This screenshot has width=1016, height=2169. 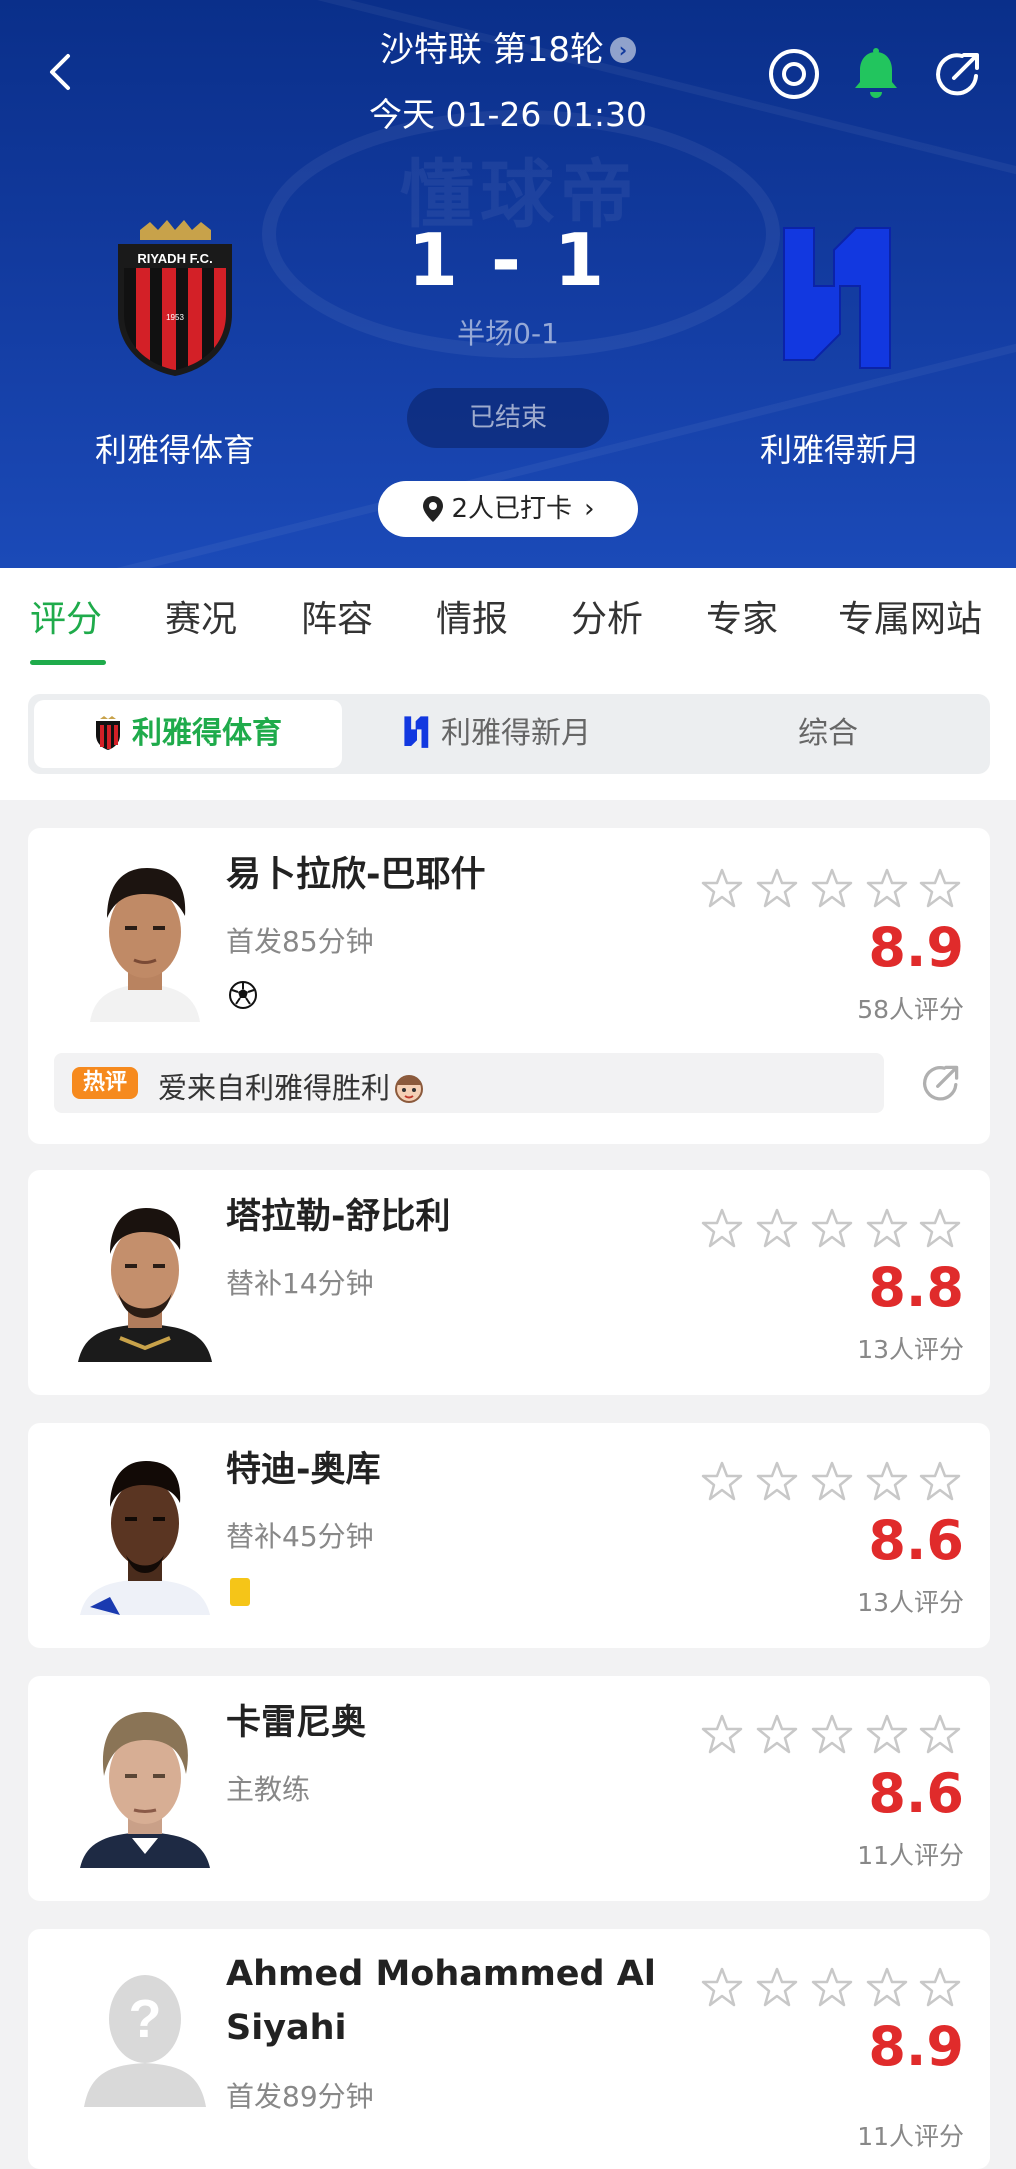 What do you see at coordinates (432, 509) in the screenshot?
I see `location-pin-icon` at bounding box center [432, 509].